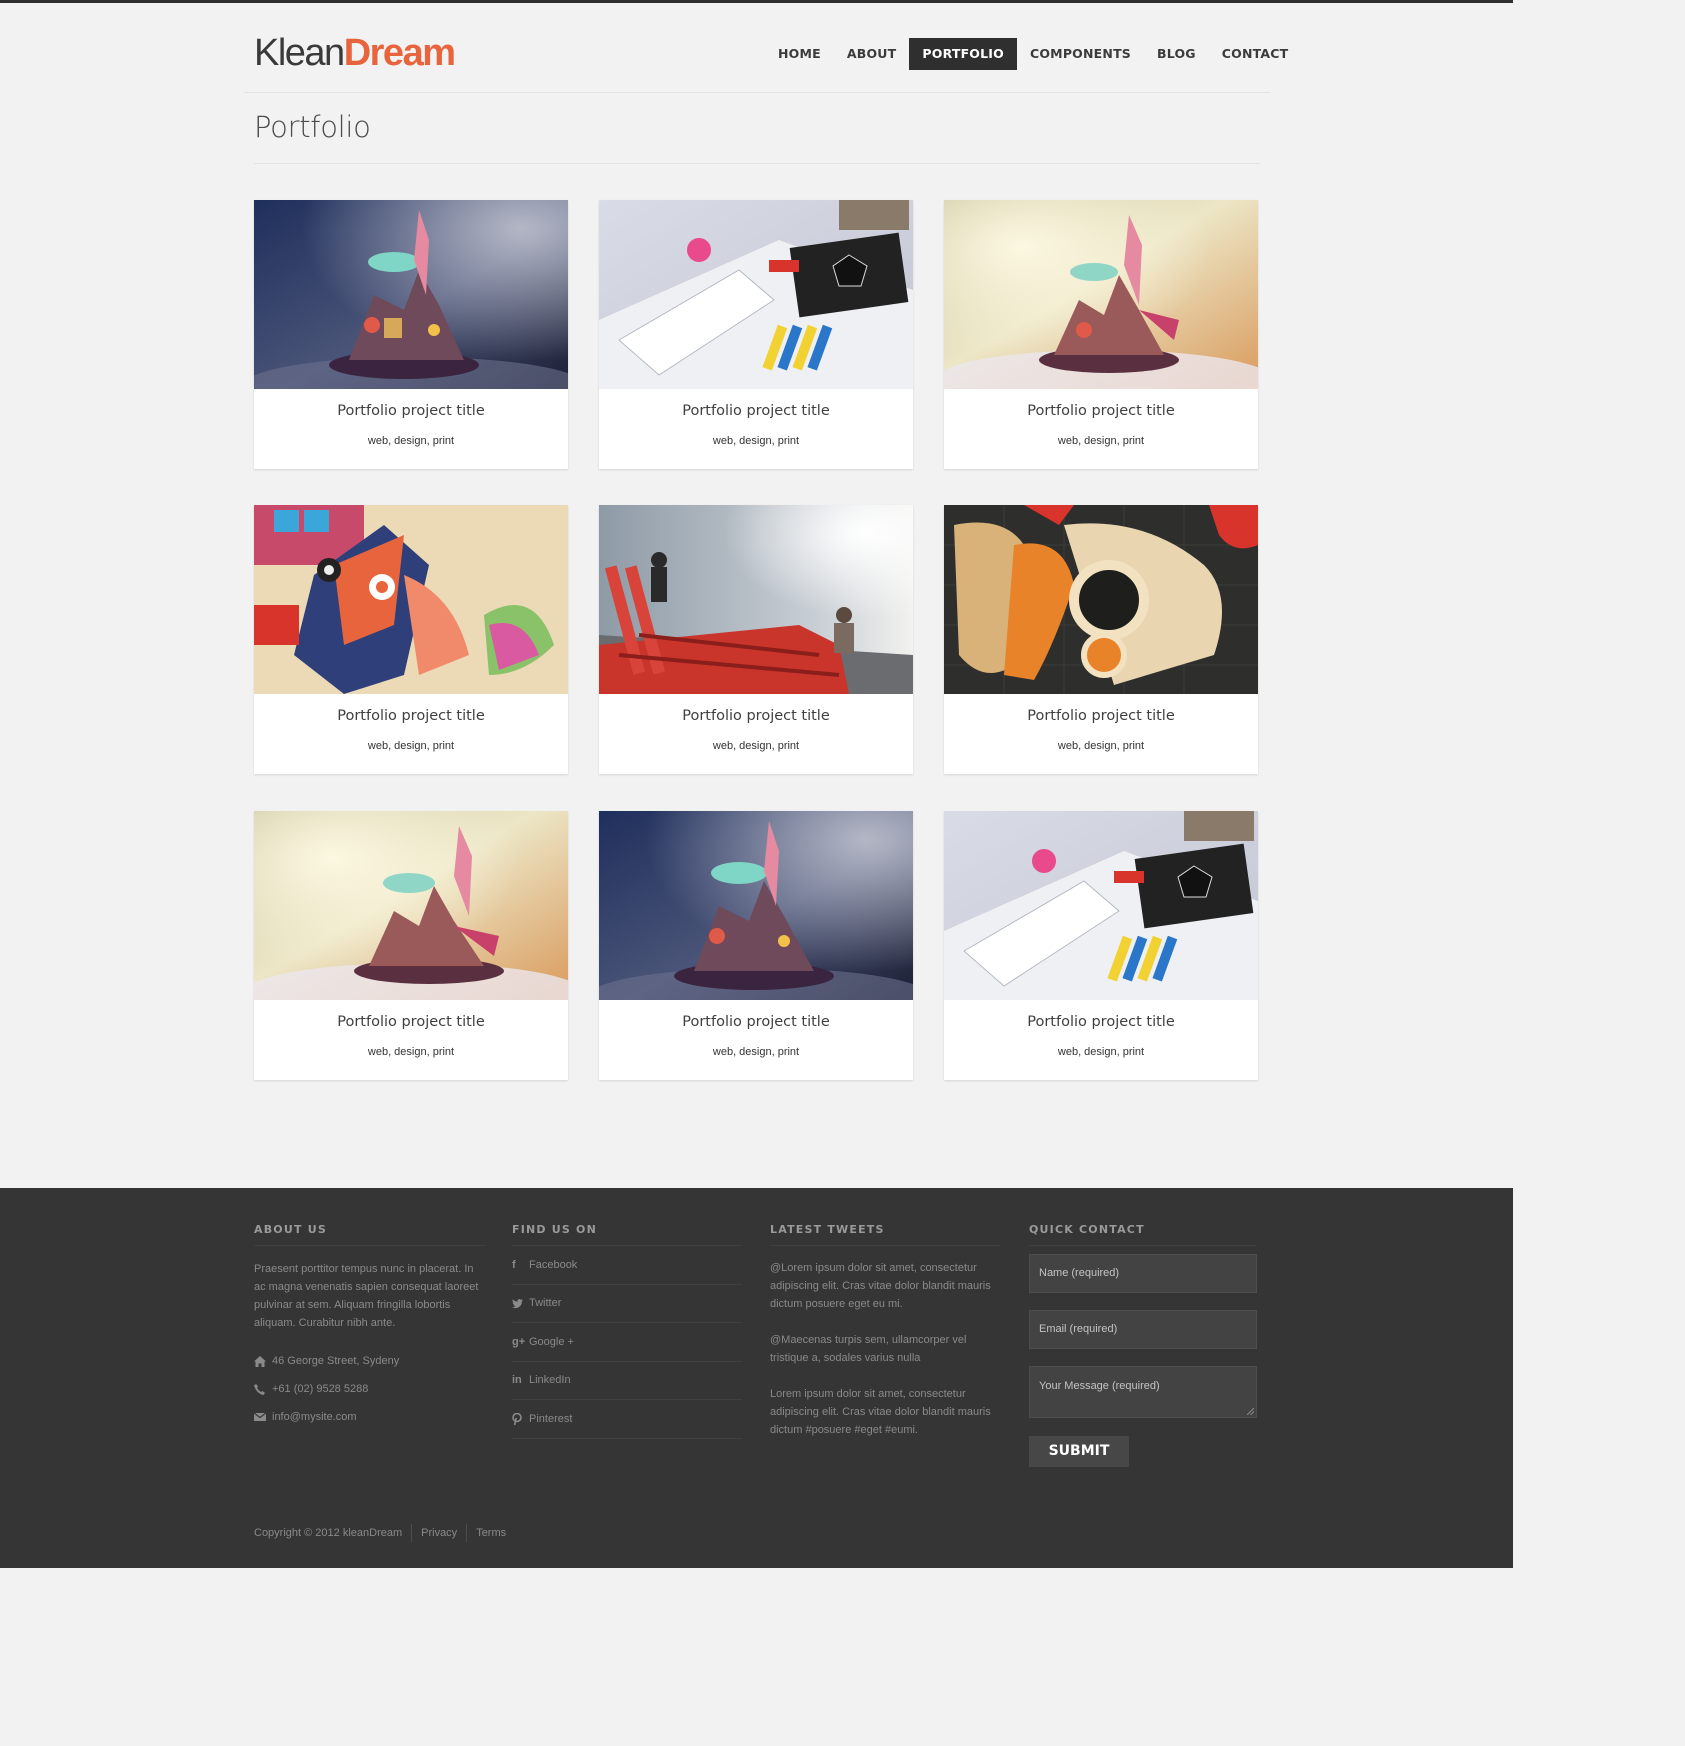  What do you see at coordinates (627, 1265) in the screenshot?
I see `social-link-facebook: f Facebook` at bounding box center [627, 1265].